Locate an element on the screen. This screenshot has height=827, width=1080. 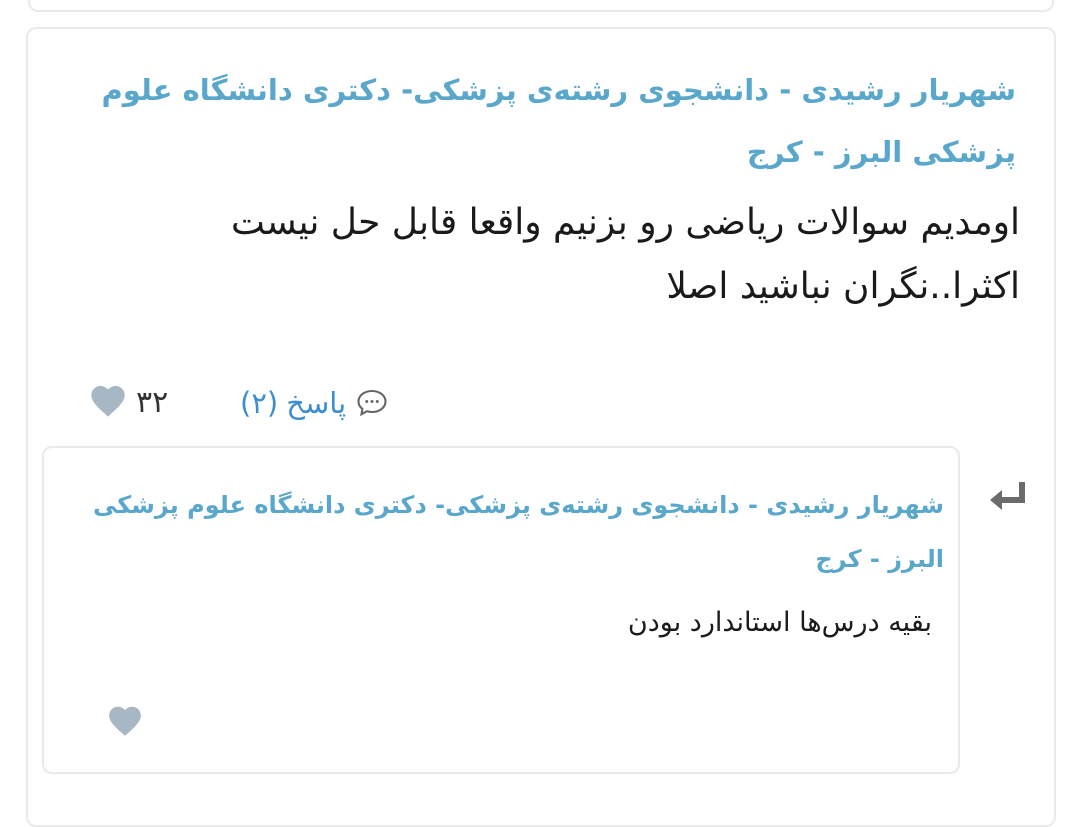
like-count: ۳۲ is located at coordinates (152, 402).